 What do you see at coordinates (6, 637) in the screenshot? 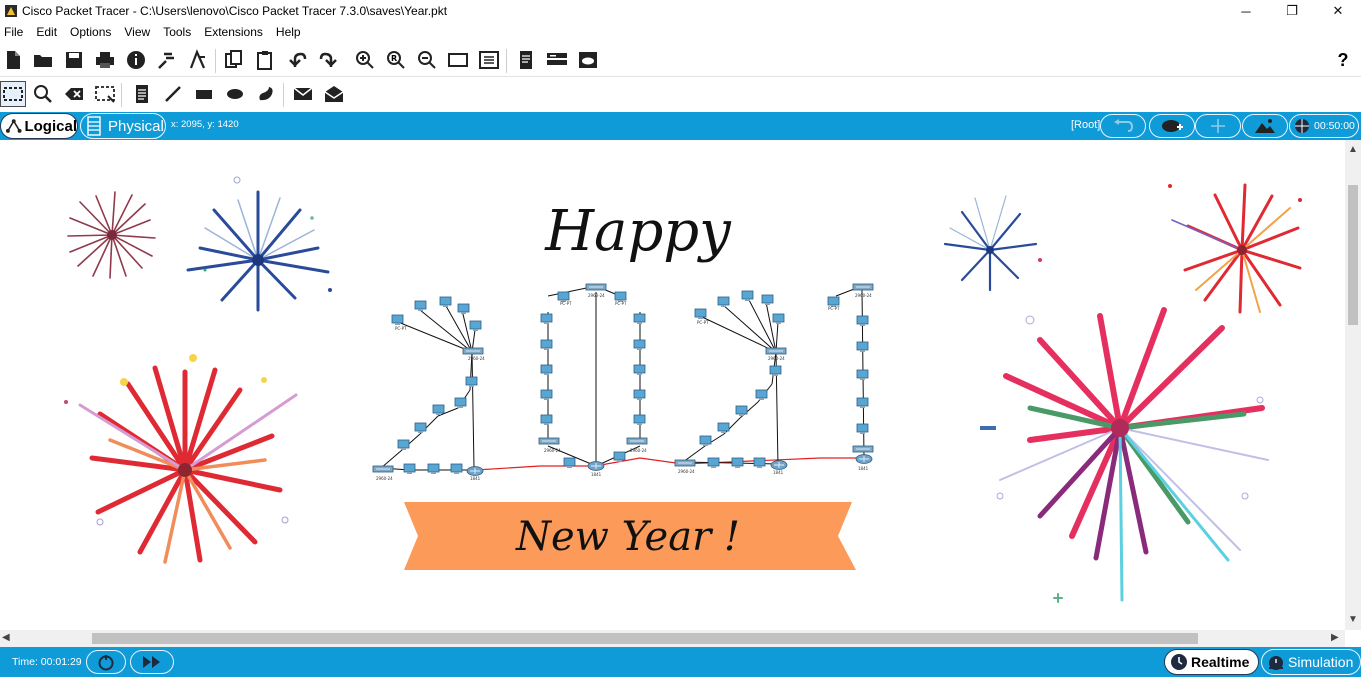
I see `scroll-left-icon: ◀` at bounding box center [6, 637].